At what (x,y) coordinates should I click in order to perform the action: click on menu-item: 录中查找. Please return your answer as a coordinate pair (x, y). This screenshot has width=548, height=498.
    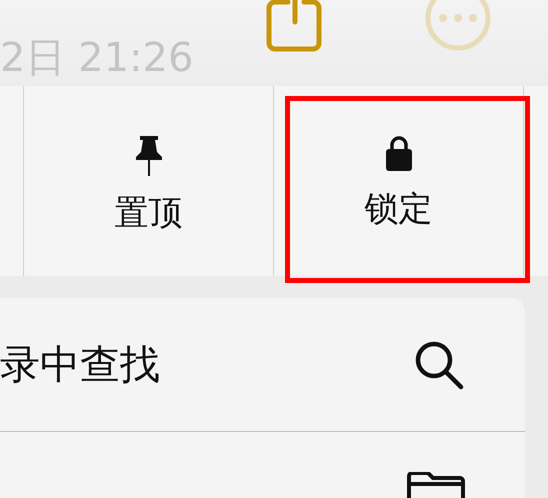
    Looking at the image, I should click on (80, 364).